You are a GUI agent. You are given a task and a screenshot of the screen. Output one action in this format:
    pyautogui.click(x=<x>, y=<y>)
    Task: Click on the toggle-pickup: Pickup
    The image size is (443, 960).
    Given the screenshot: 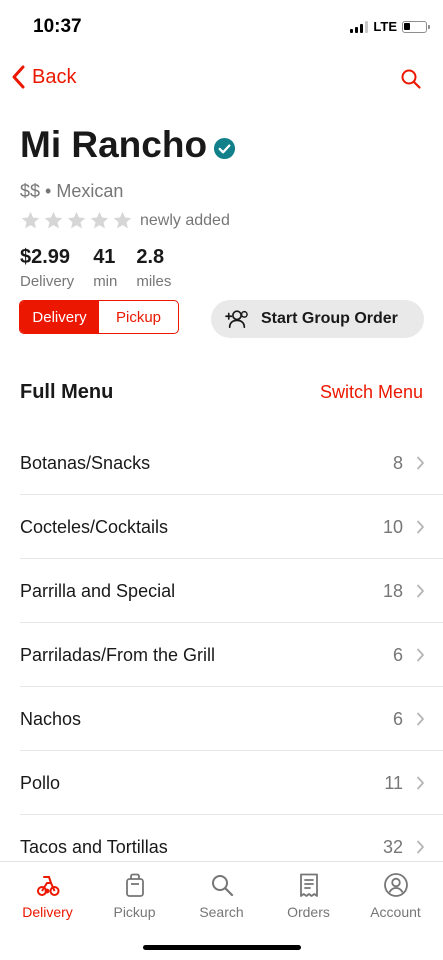 What is the action you would take?
    pyautogui.click(x=138, y=317)
    